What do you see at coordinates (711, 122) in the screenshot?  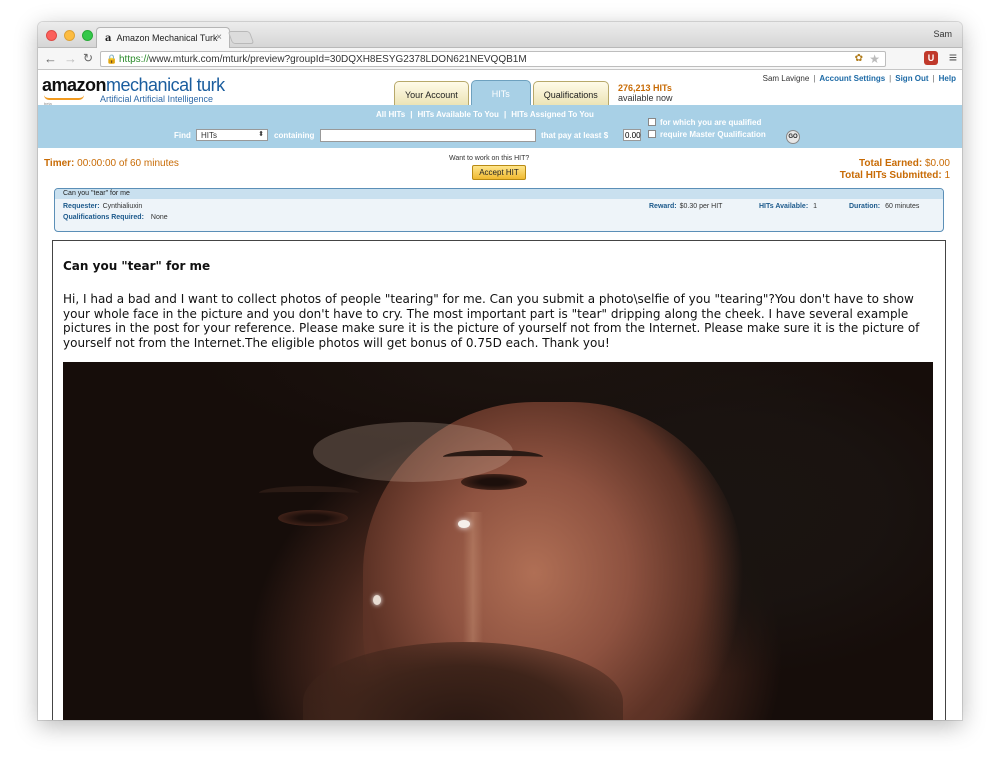 I see `qualified-label: for which you are qualified` at bounding box center [711, 122].